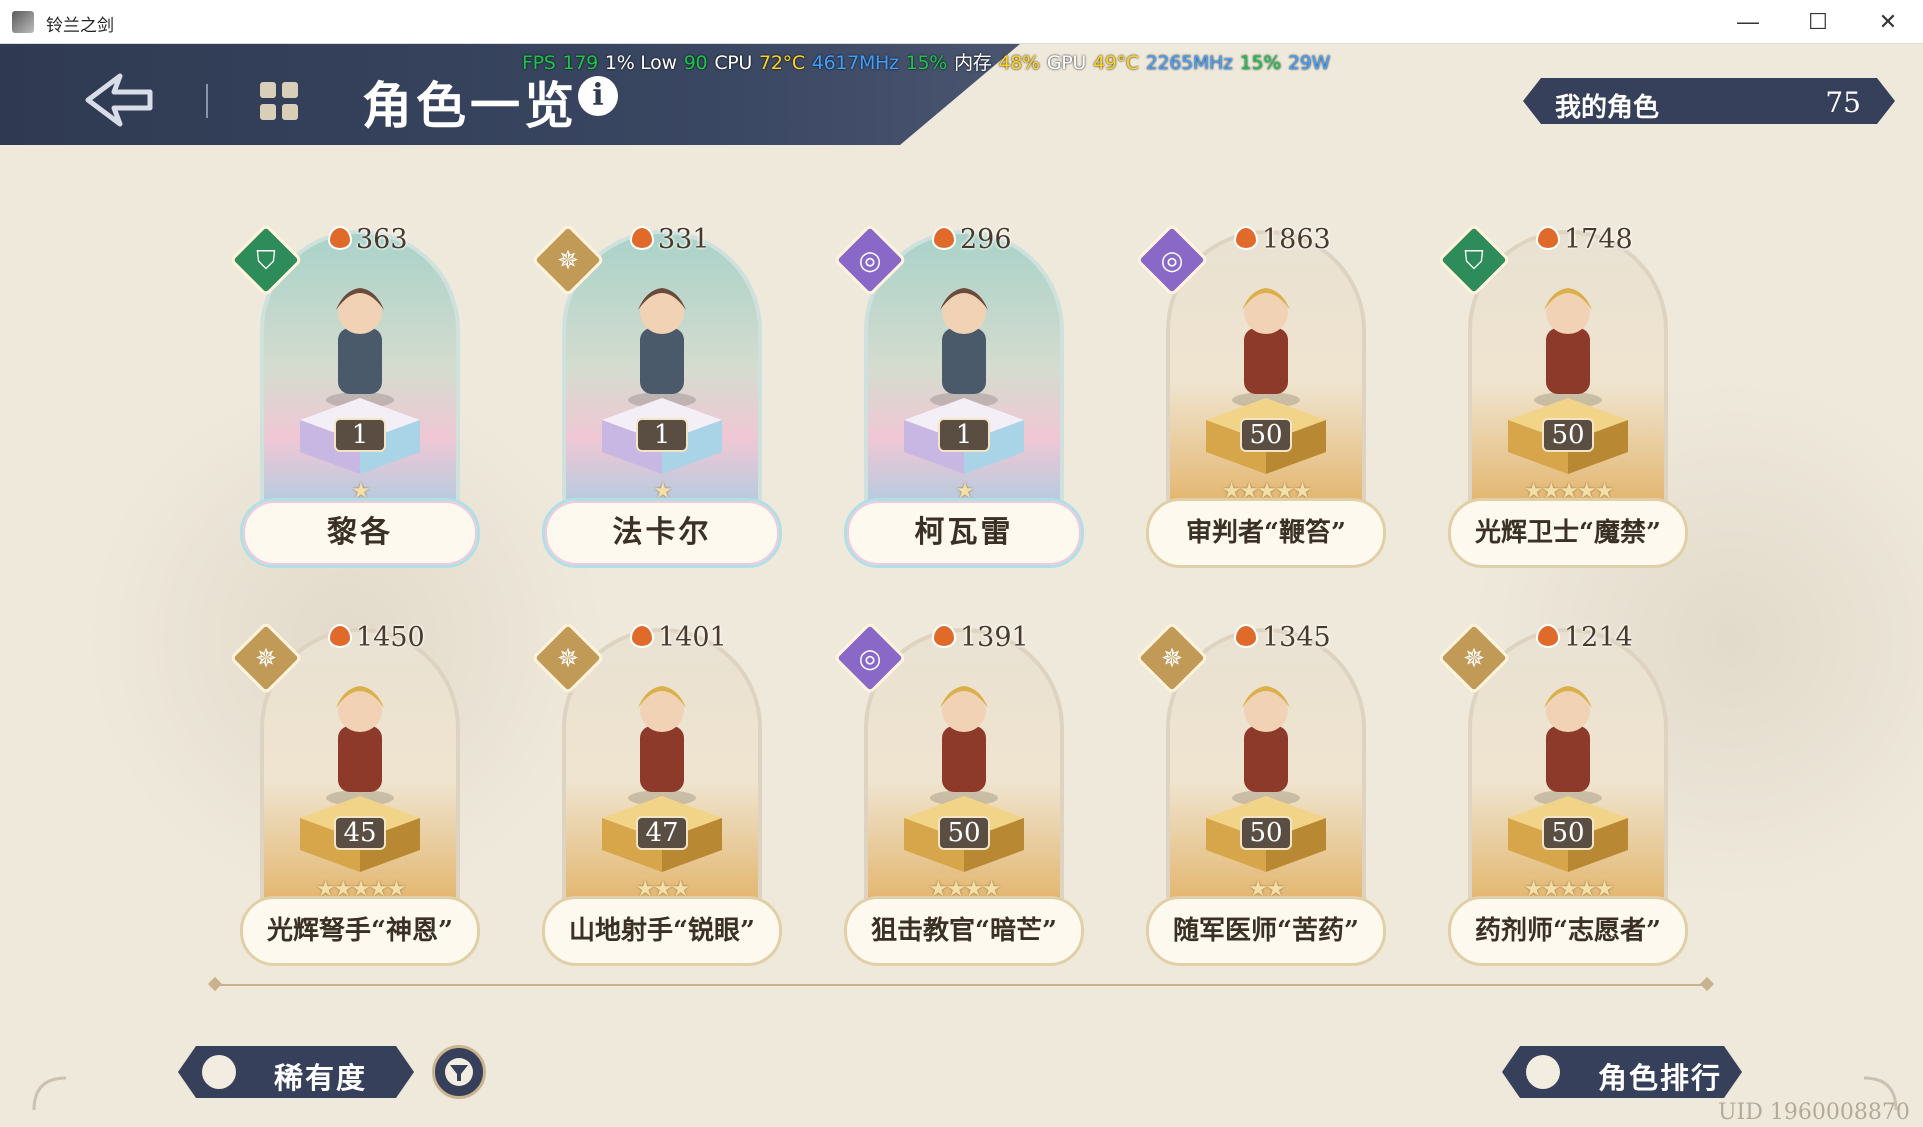 The width and height of the screenshot is (1923, 1127). Describe the element at coordinates (580, 63) in the screenshot. I see `fps-overlay-item: 179` at that location.